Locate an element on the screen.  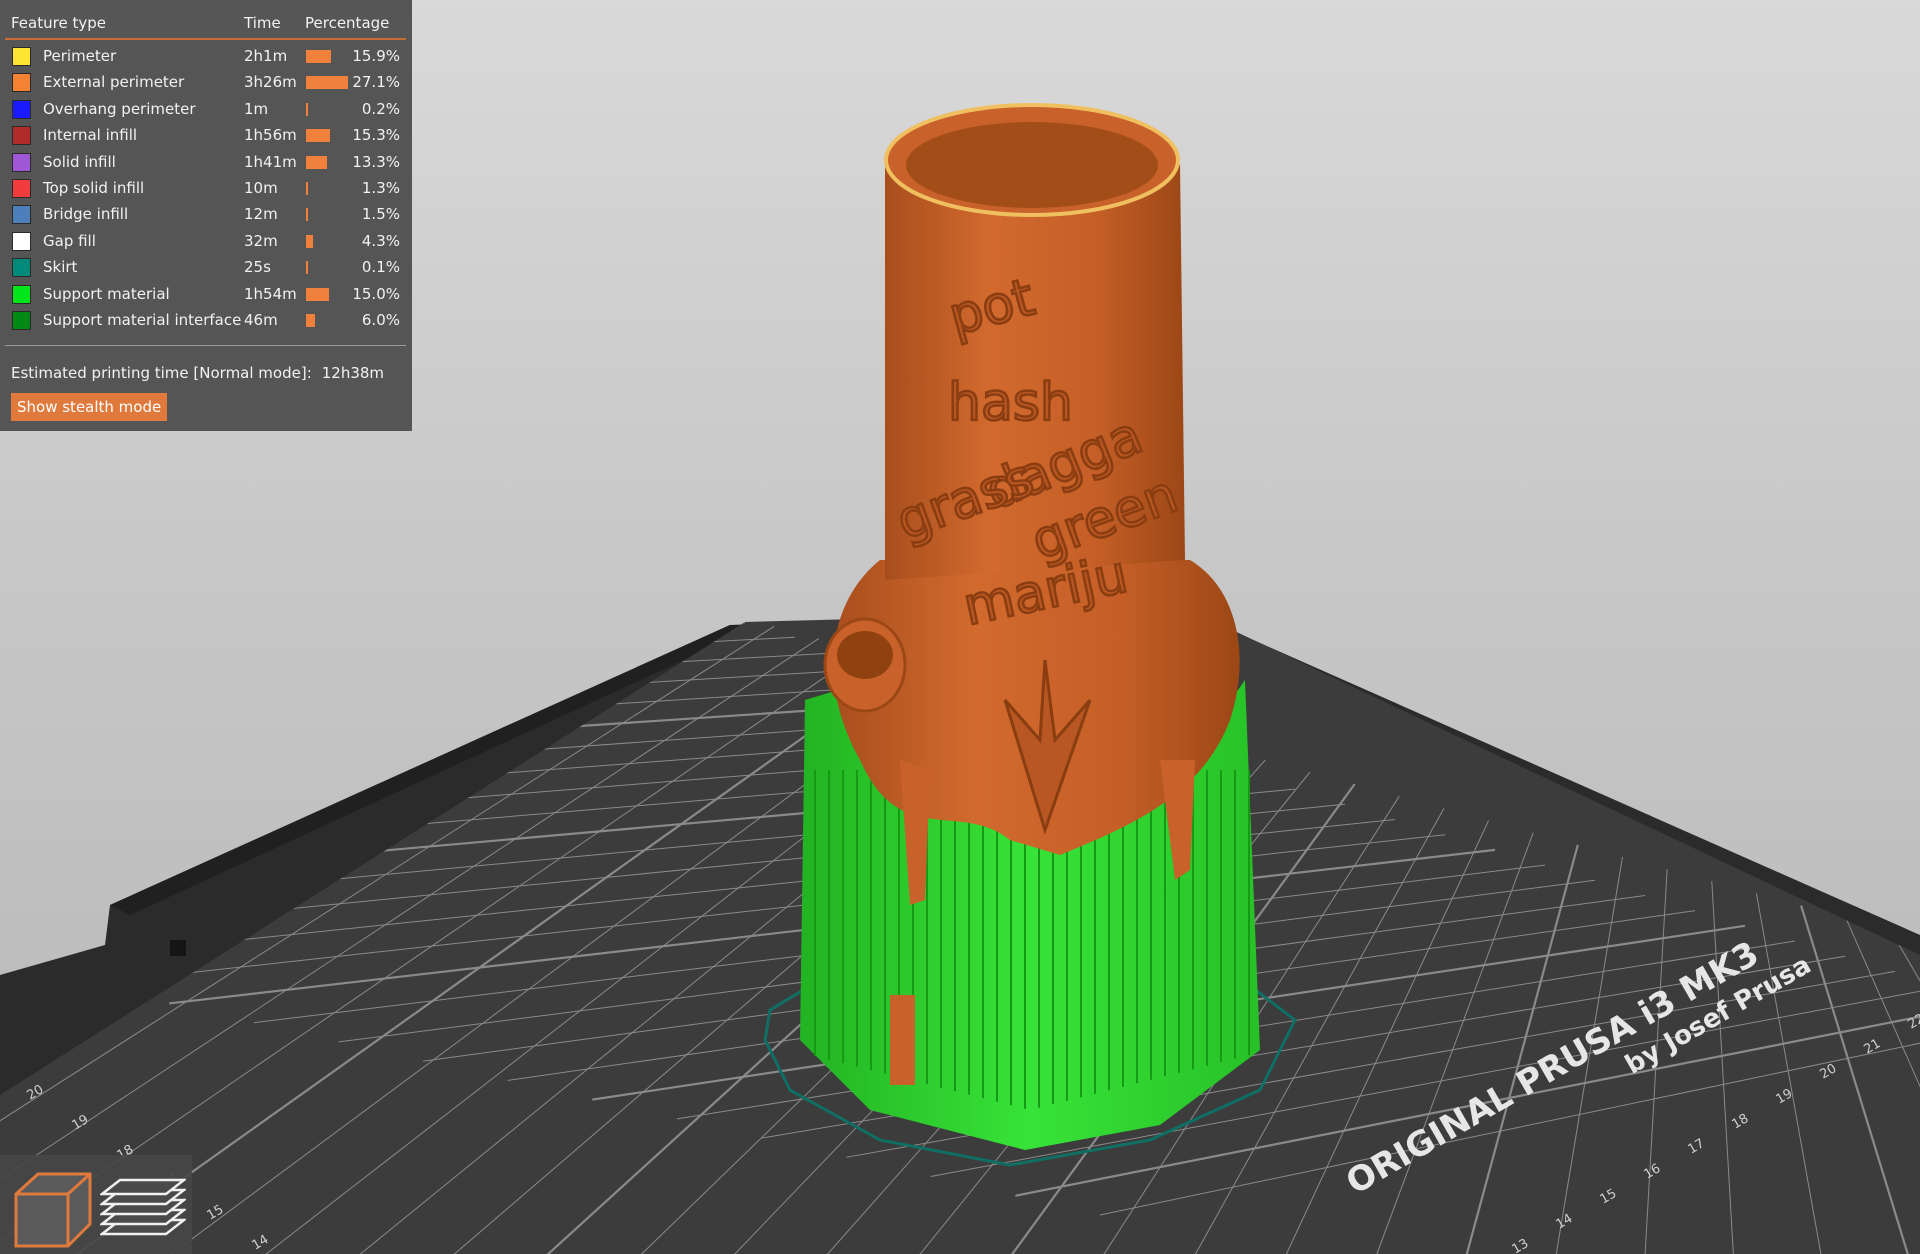
cube-icon is located at coordinates (53, 1210).